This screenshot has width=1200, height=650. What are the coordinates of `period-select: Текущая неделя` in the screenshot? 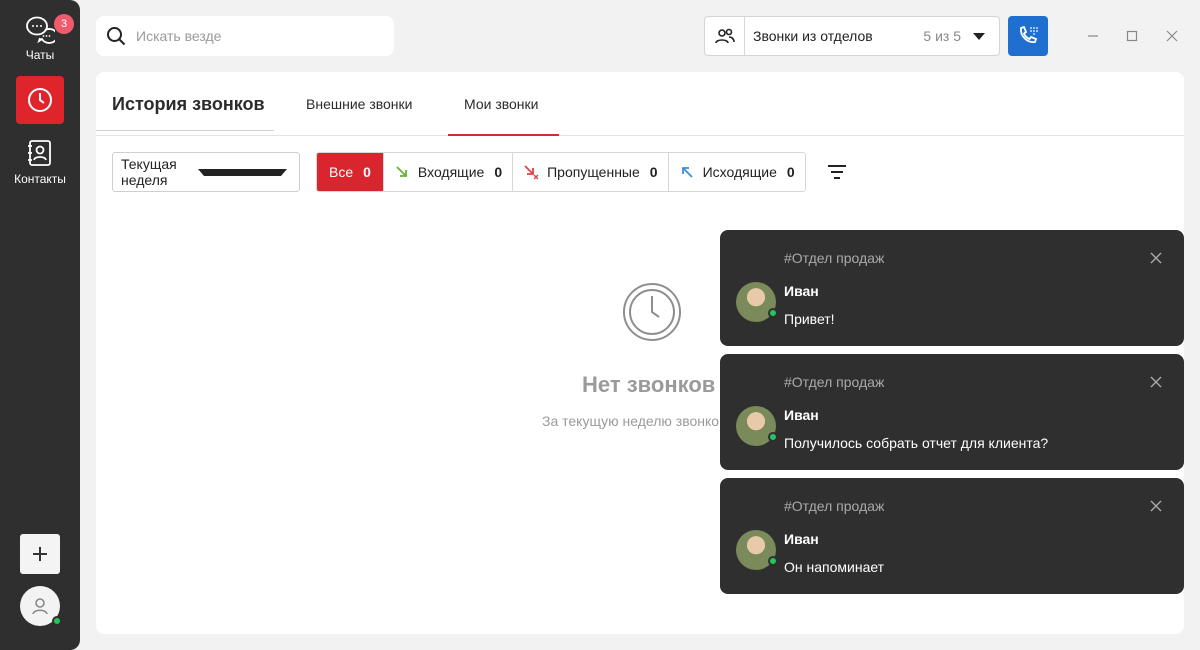 It's located at (206, 172).